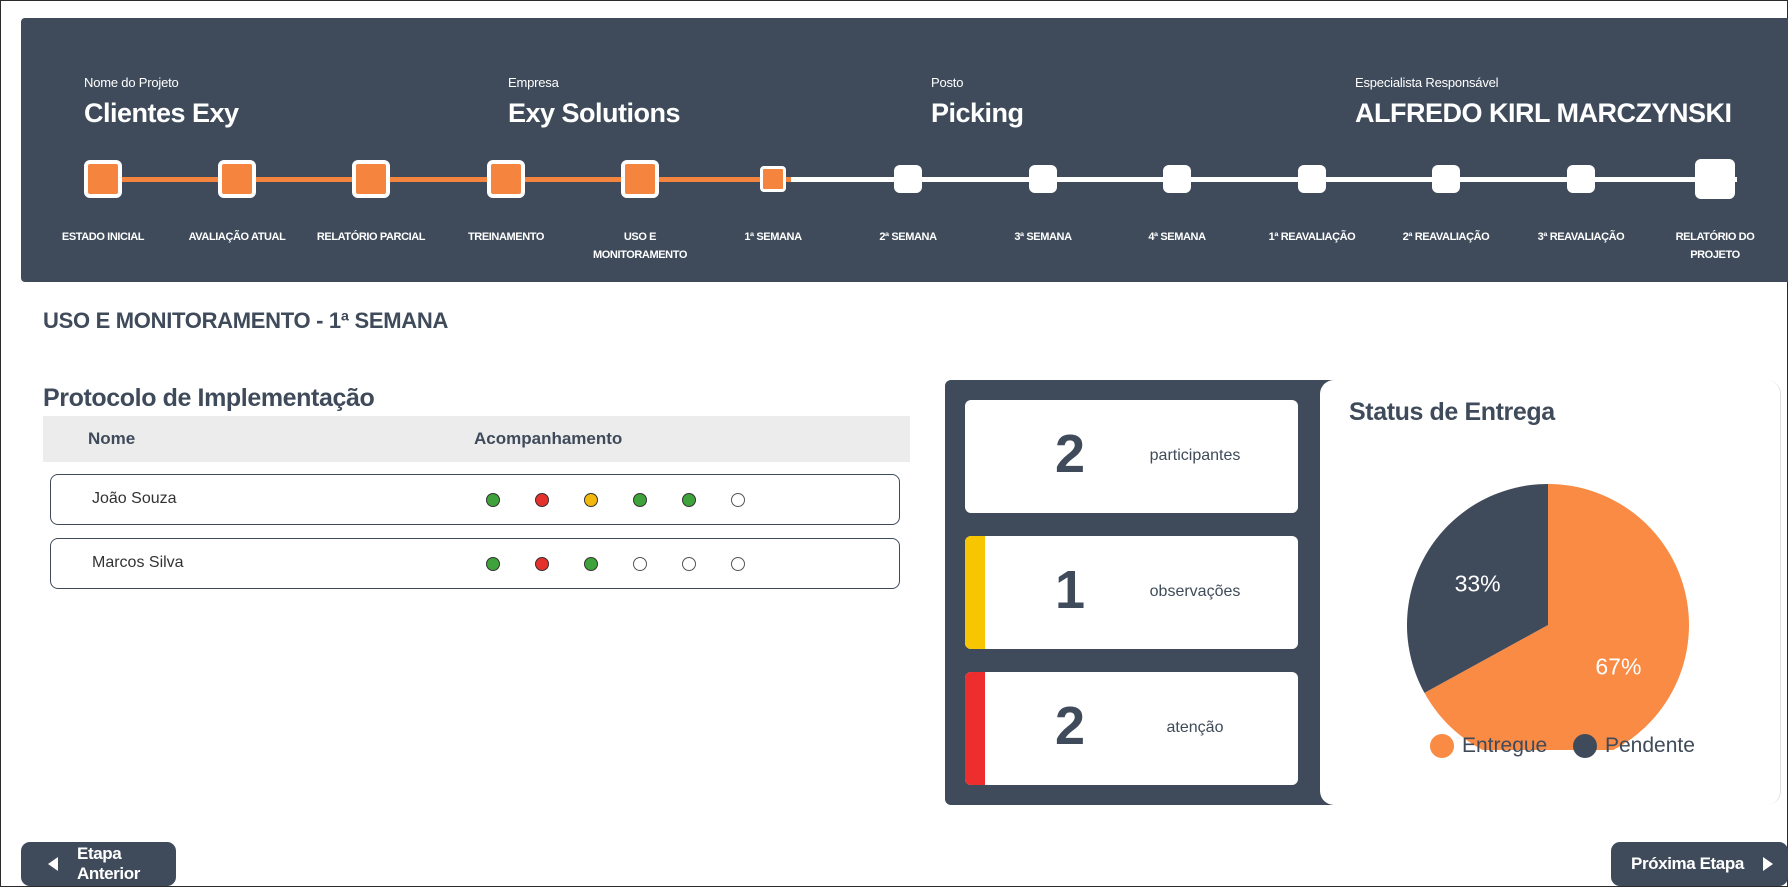 Image resolution: width=1788 pixels, height=887 pixels. I want to click on step-label: RELATÓRIO DO PROJETO, so click(1715, 246).